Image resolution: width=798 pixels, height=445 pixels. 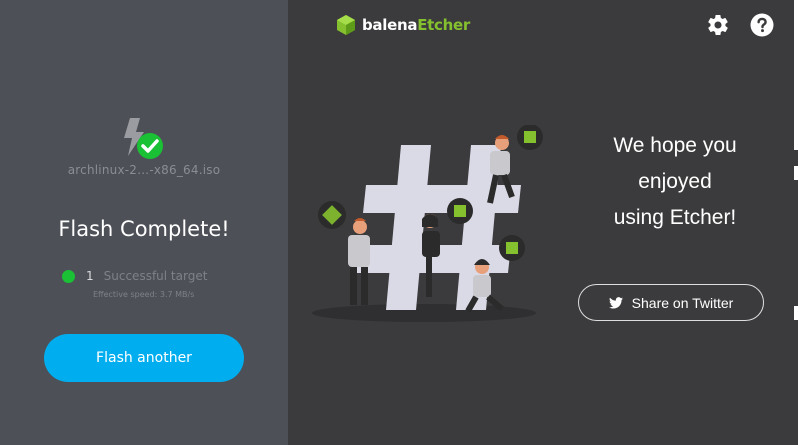 What do you see at coordinates (675, 217) in the screenshot?
I see `thanks-line-3: using Etcher!` at bounding box center [675, 217].